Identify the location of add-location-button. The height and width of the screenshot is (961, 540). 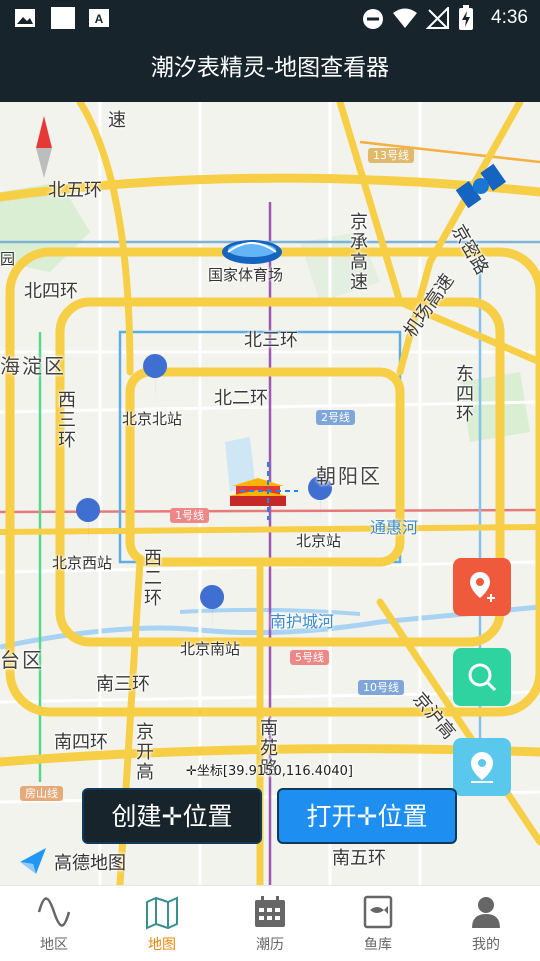
(482, 587).